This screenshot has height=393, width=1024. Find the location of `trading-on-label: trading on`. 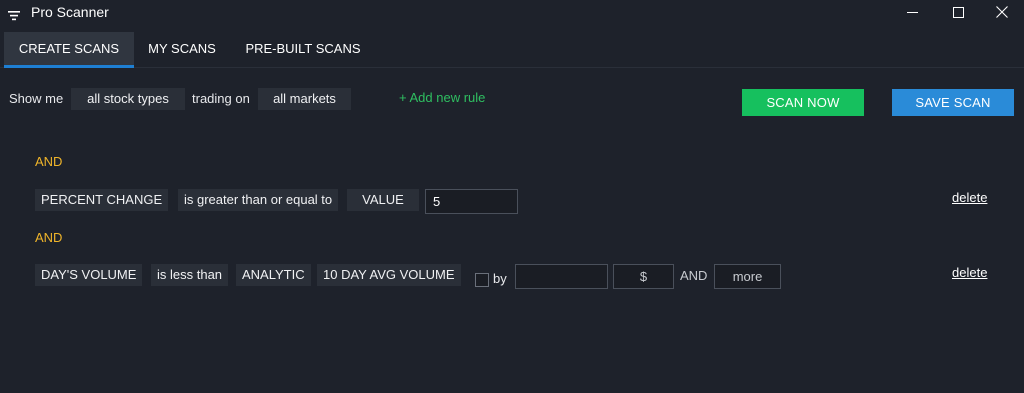

trading-on-label: trading on is located at coordinates (221, 98).